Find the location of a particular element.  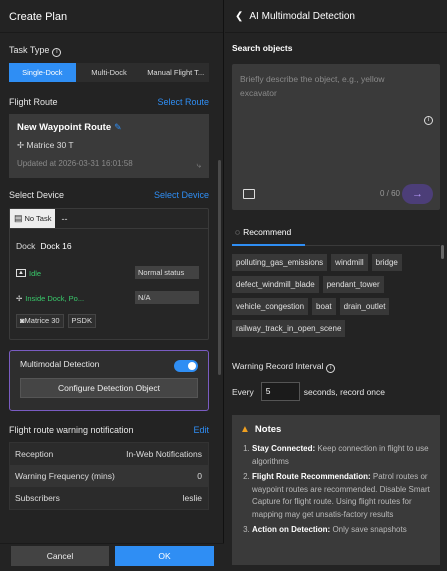

left-scrollbar is located at coordinates (219, 267).